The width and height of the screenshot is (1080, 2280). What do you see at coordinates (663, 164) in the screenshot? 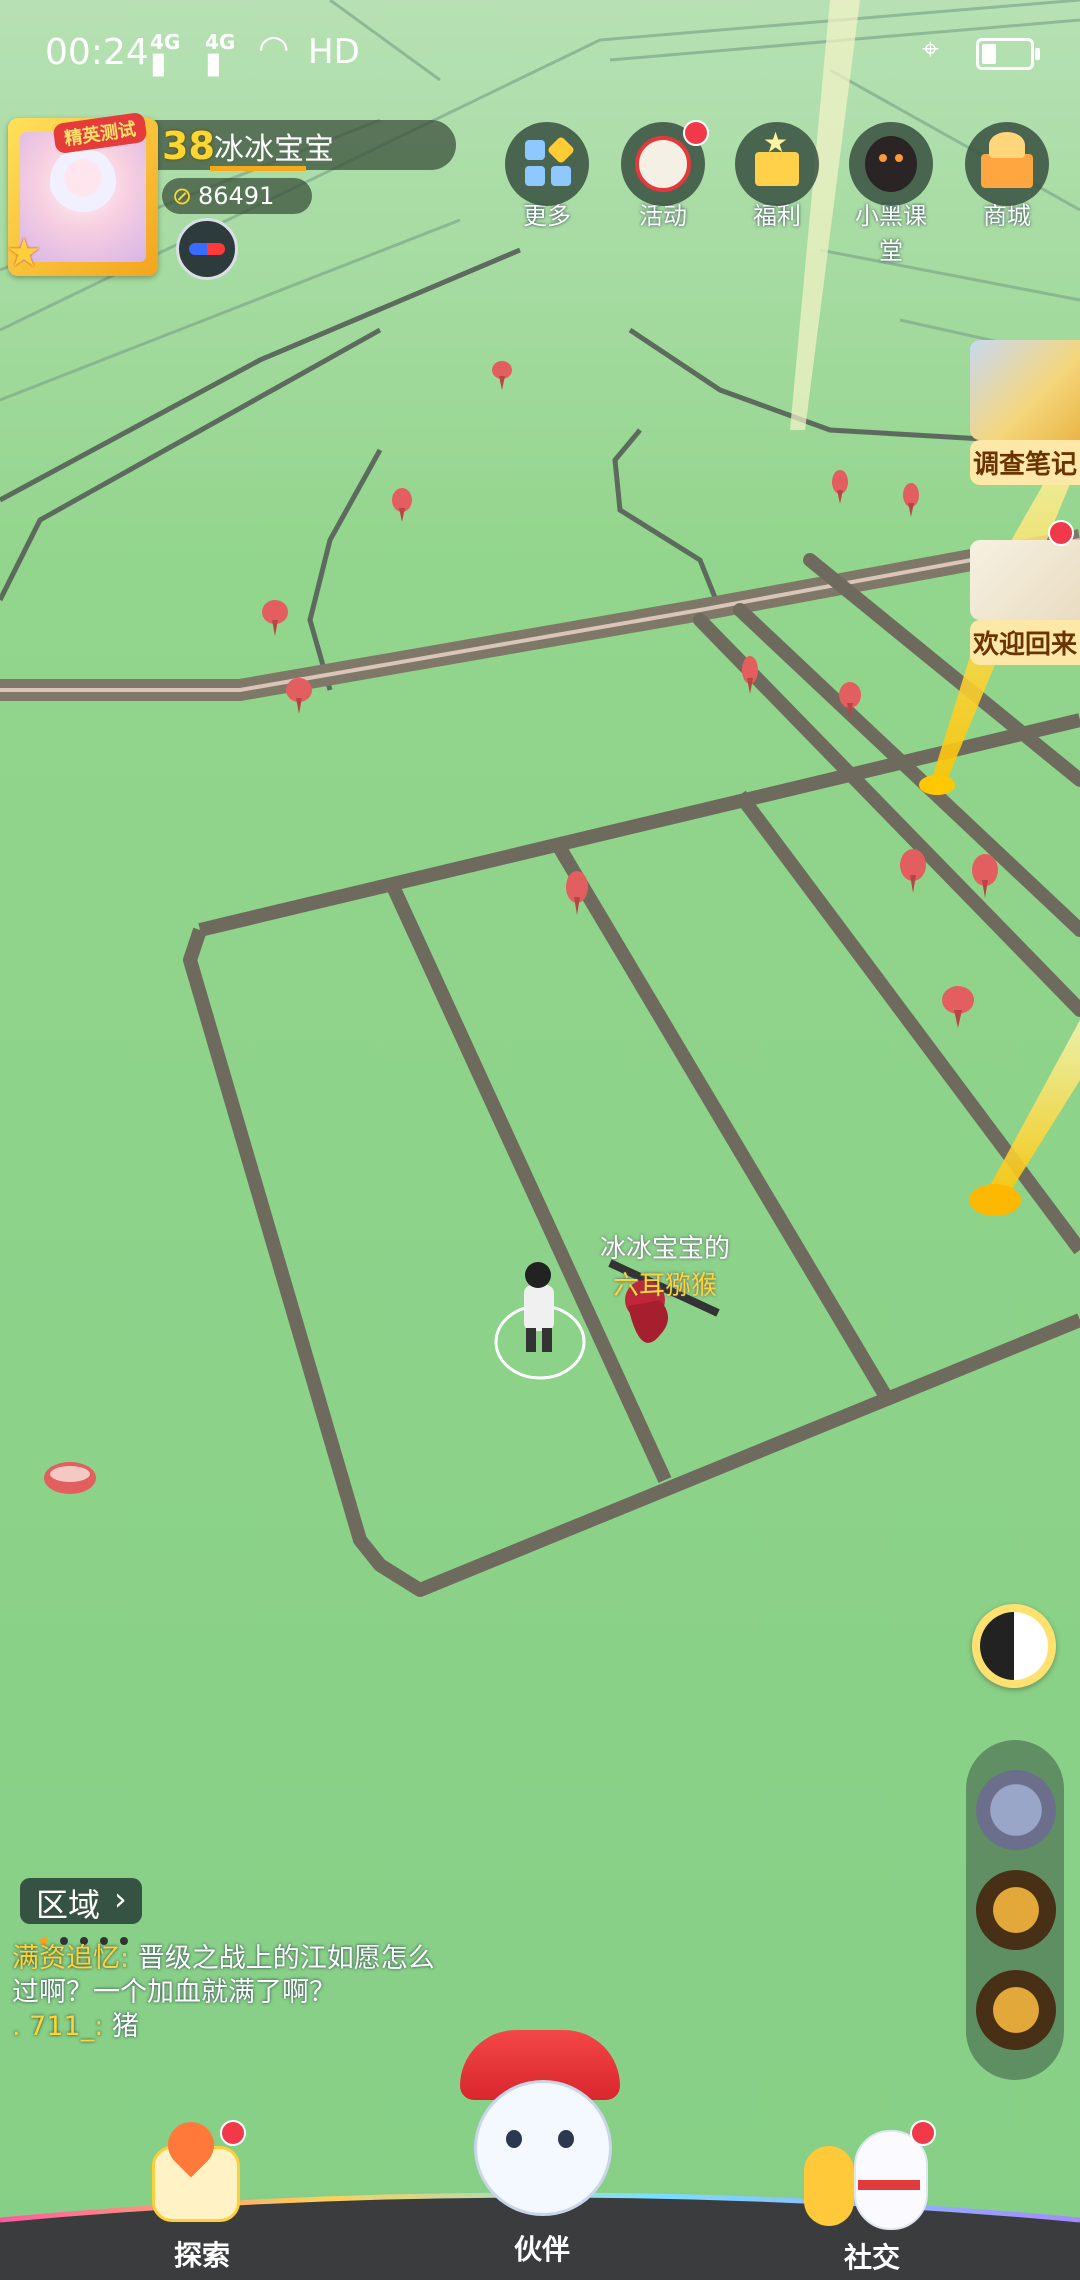
I see `lion-mask-icon` at bounding box center [663, 164].